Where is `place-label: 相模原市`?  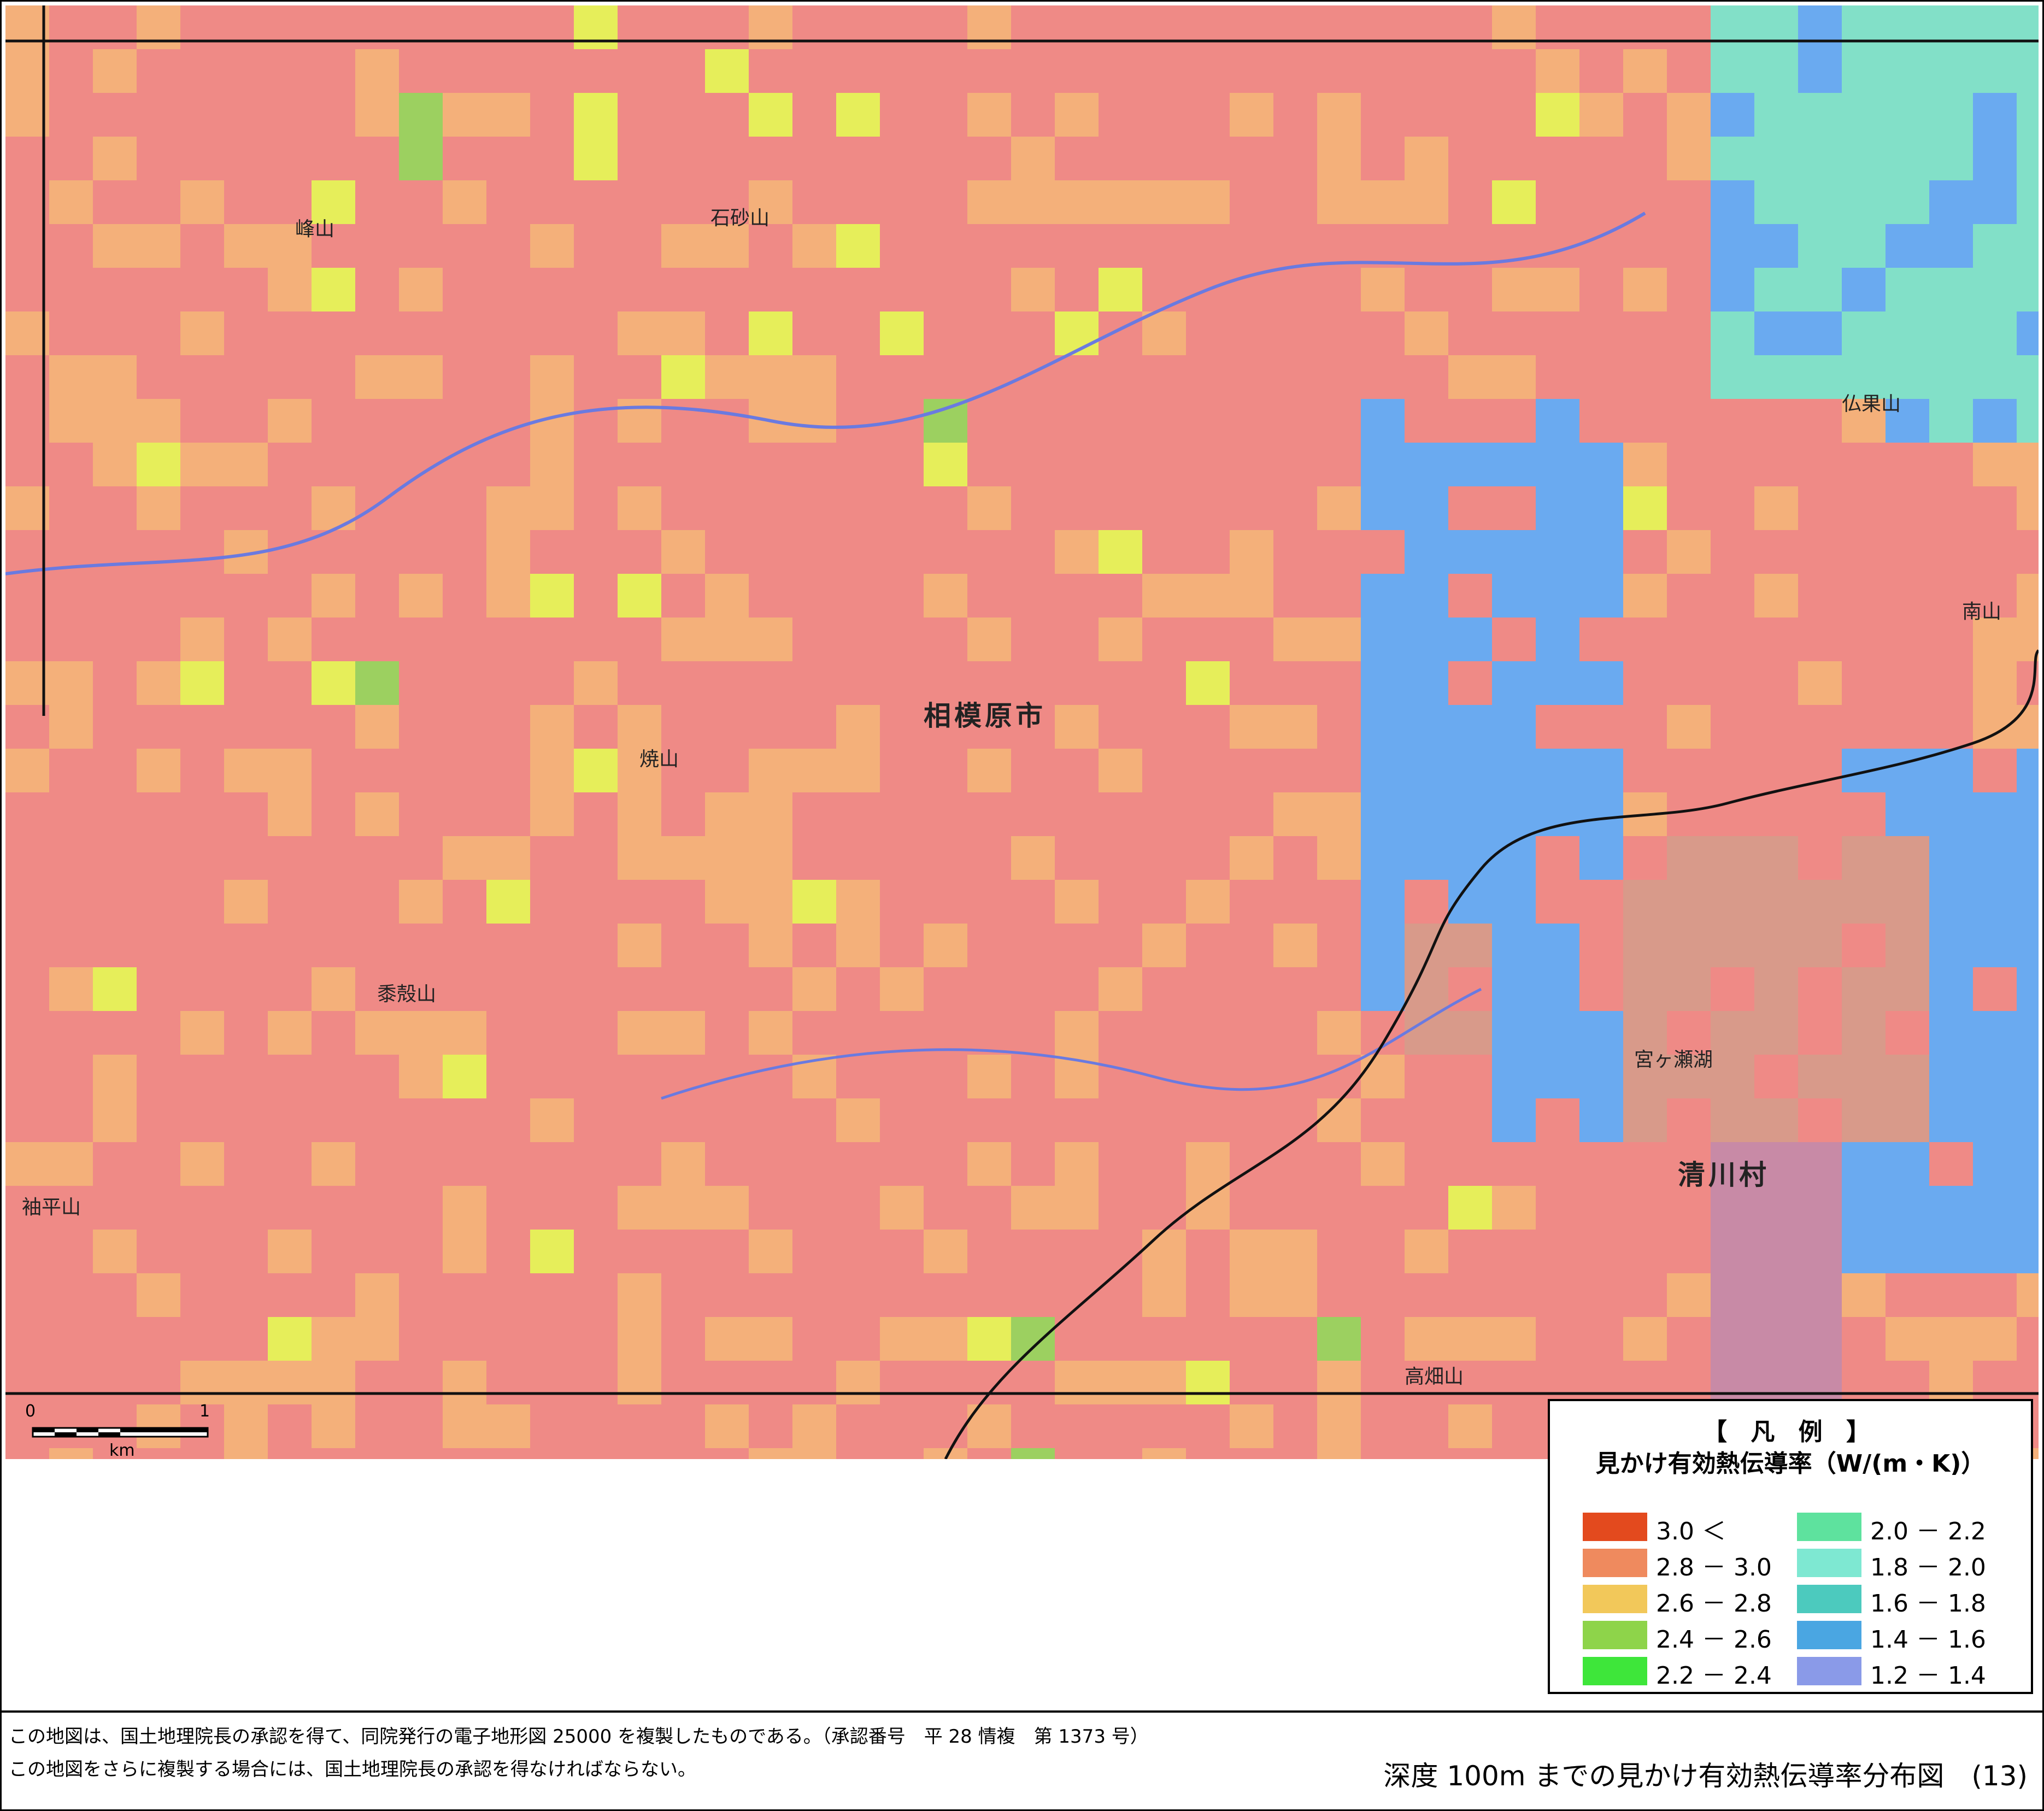
place-label: 相模原市 is located at coordinates (985, 716).